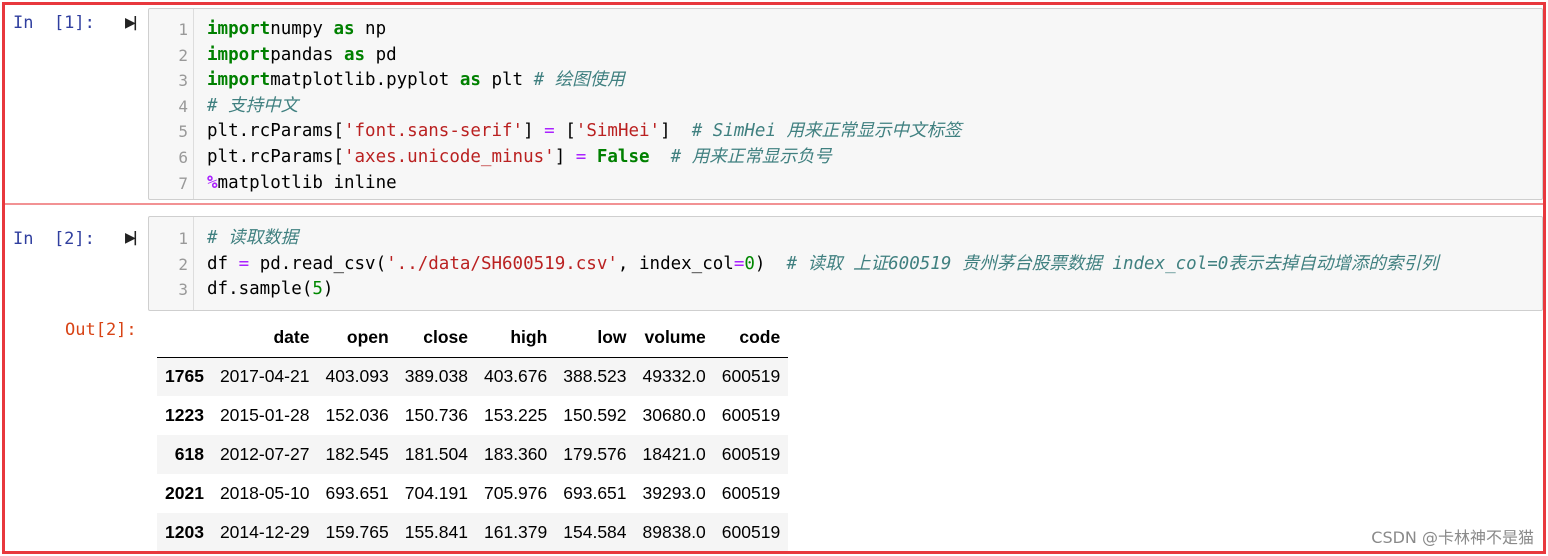 This screenshot has height=556, width=1548. I want to click on column-header: code, so click(751, 338).